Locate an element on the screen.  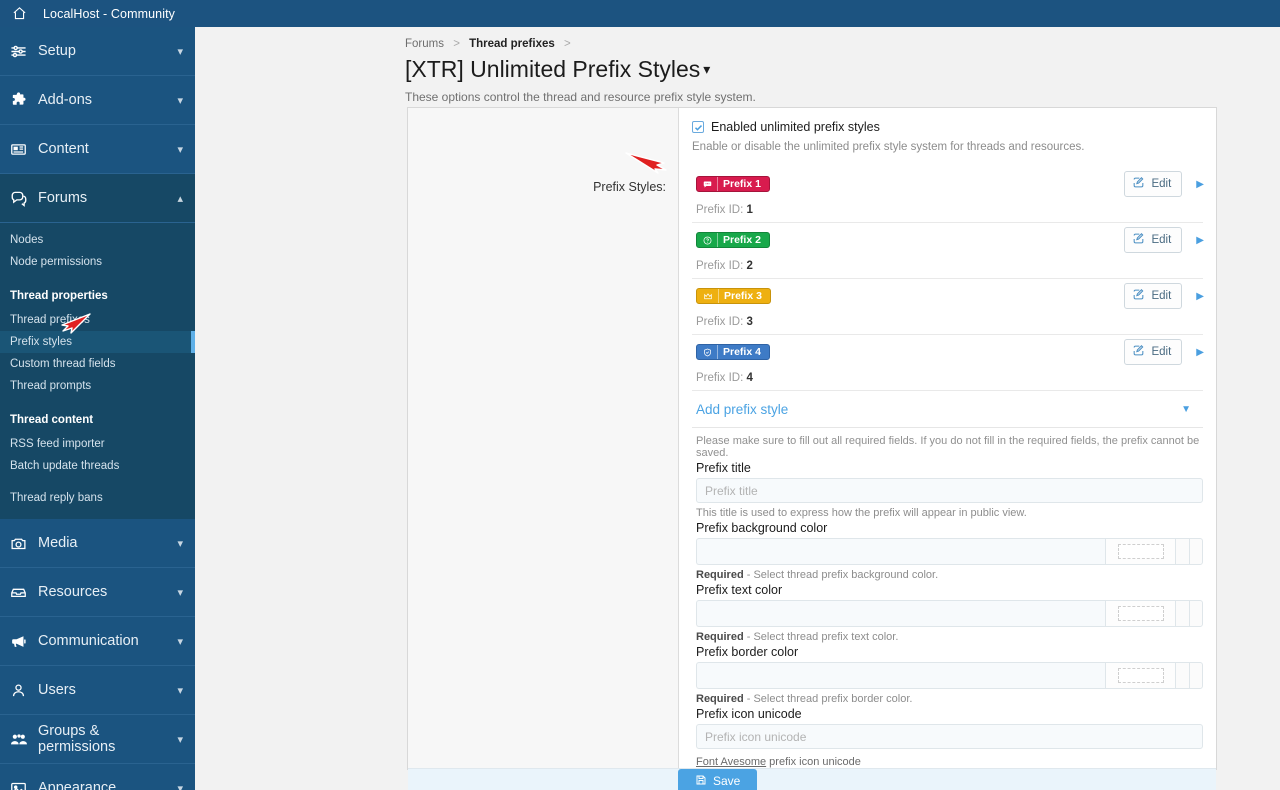
prefix-badge: Prefix 2 is located at coordinates (733, 240).